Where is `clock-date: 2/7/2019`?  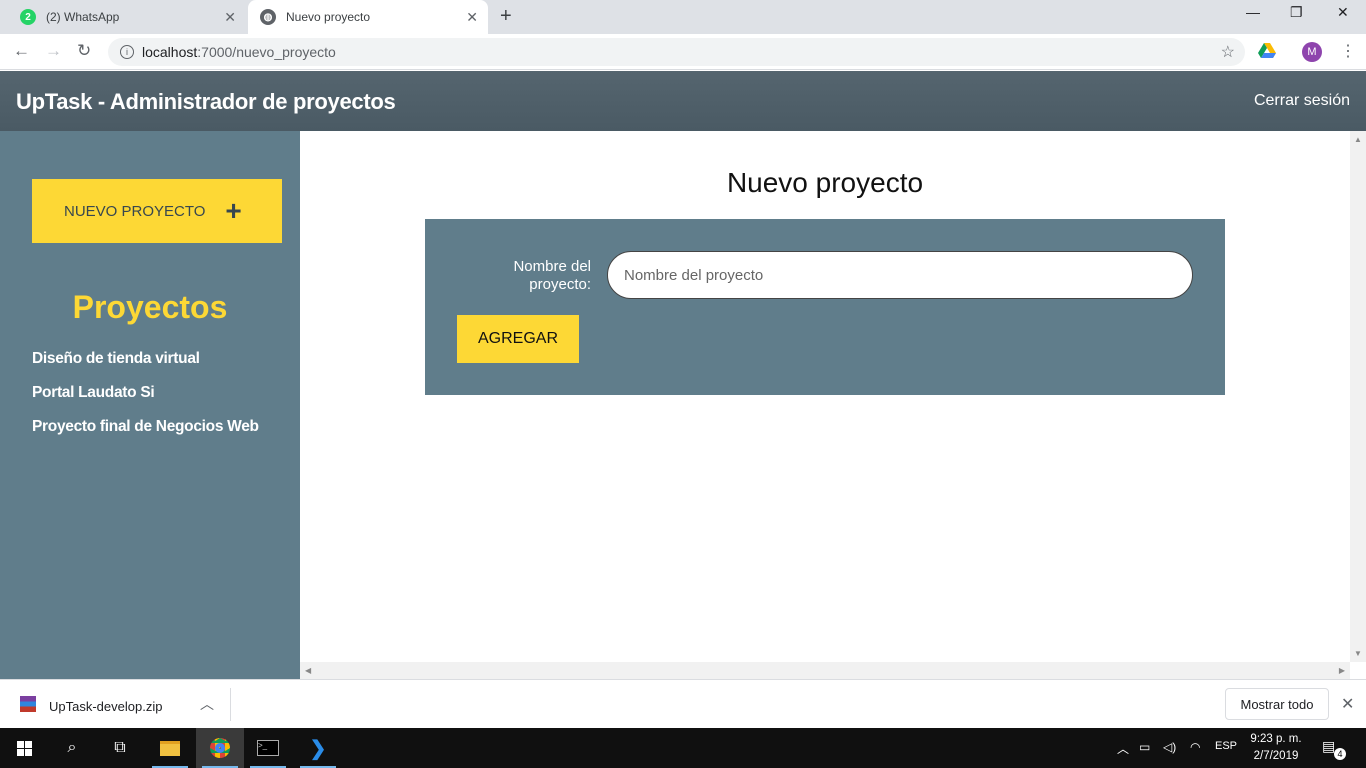
clock-date: 2/7/2019 is located at coordinates (1276, 756).